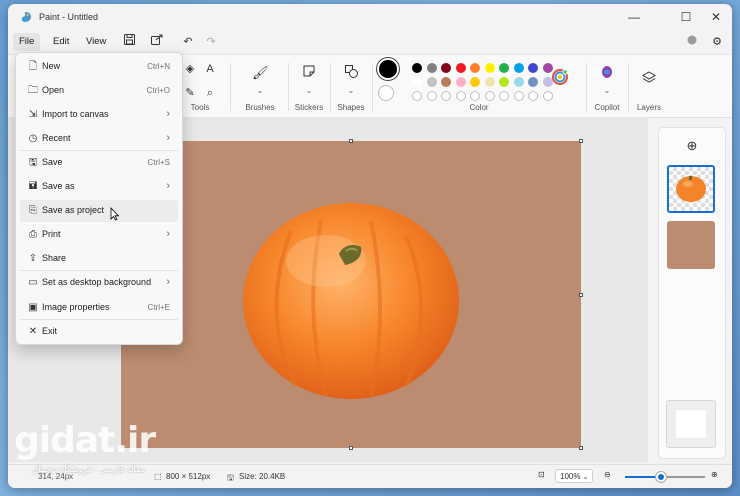  What do you see at coordinates (99, 259) in the screenshot?
I see `file-menu-item-share: ⇪ Share` at bounding box center [99, 259].